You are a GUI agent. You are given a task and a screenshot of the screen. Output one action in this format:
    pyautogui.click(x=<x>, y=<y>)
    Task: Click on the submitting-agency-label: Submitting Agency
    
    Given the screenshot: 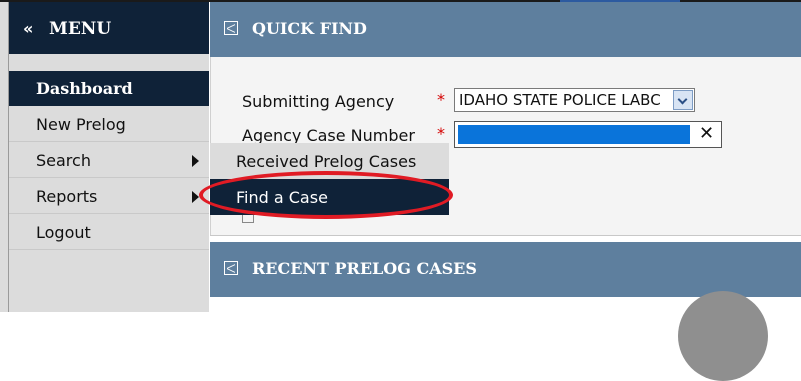 What is the action you would take?
    pyautogui.click(x=318, y=101)
    